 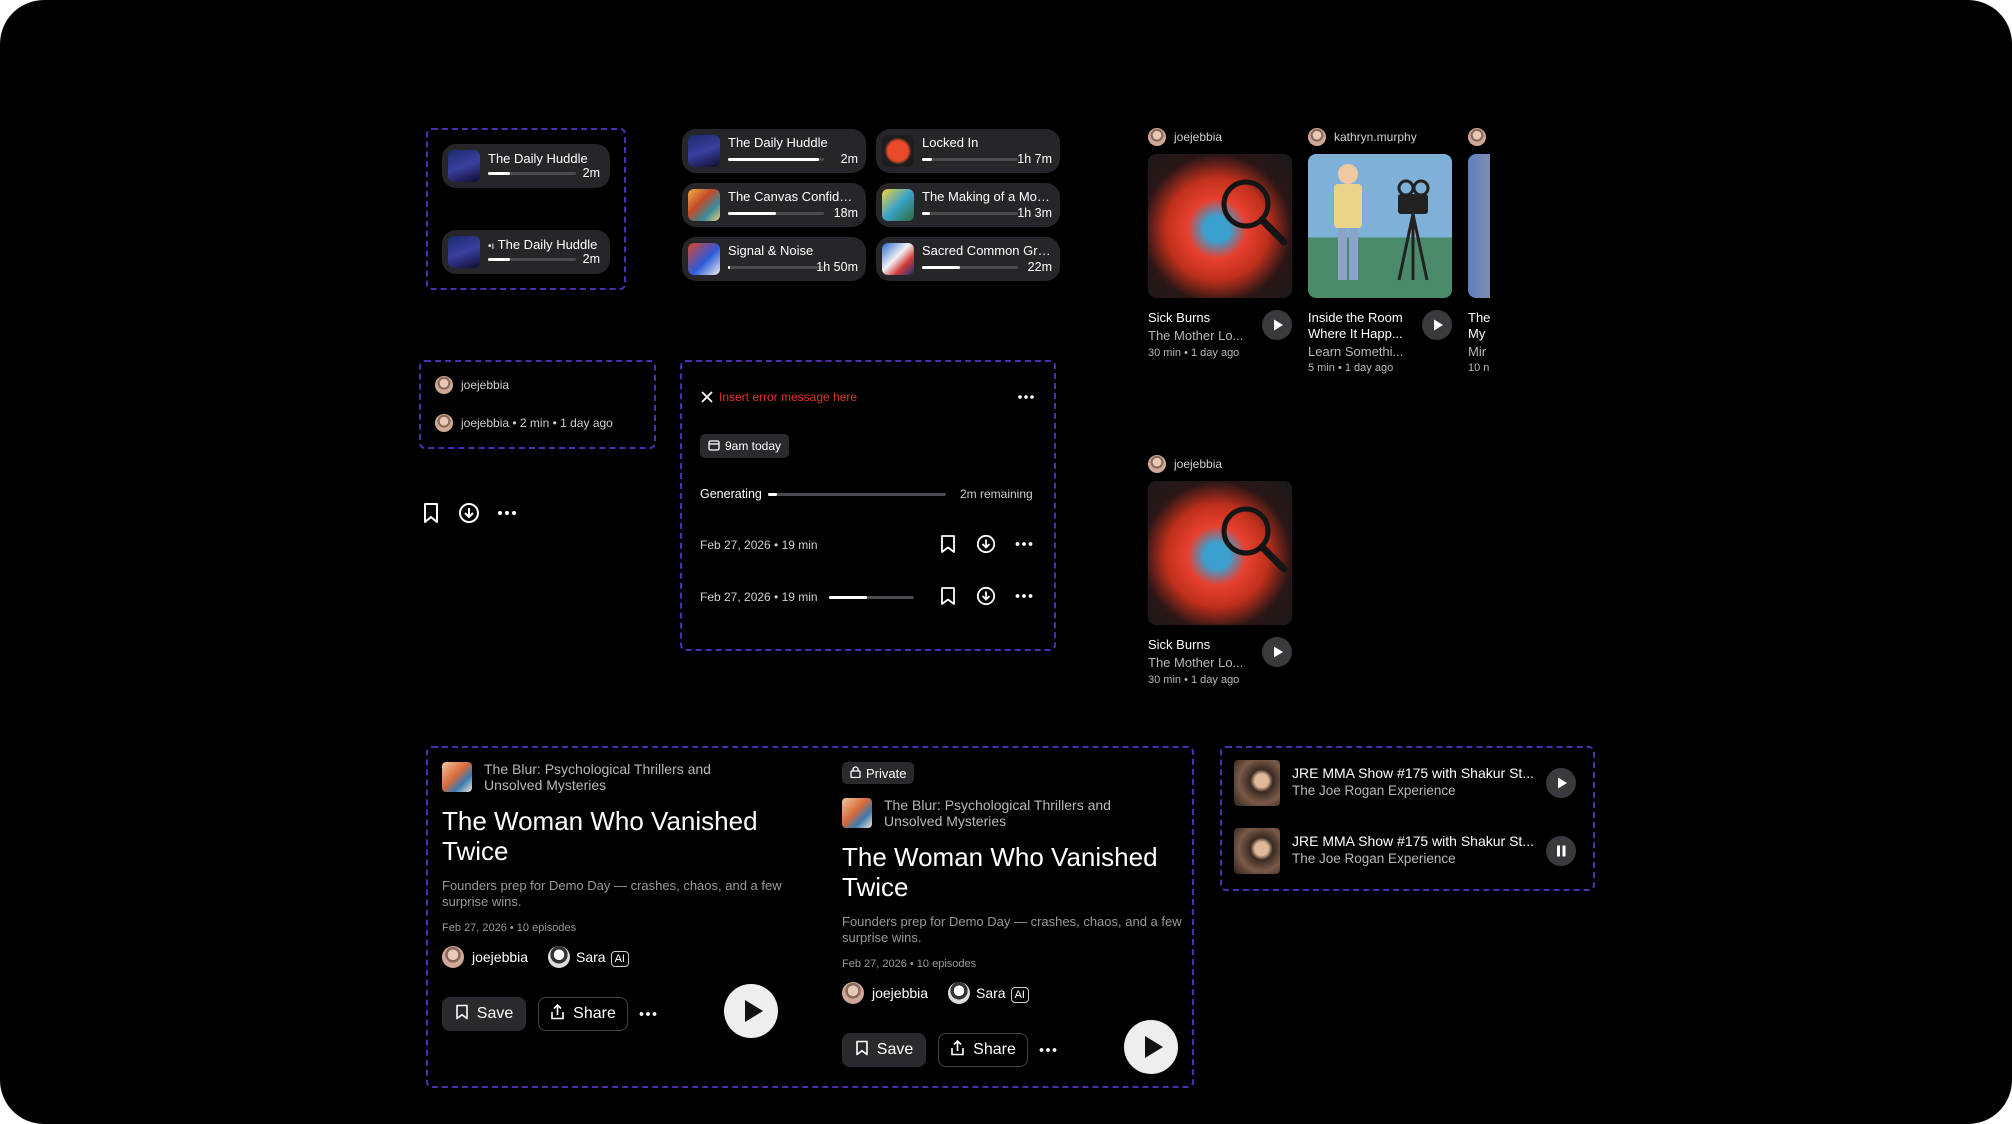 What do you see at coordinates (537, 423) in the screenshot?
I see `author-meta: joejebbia • 2 min • 1 day ago` at bounding box center [537, 423].